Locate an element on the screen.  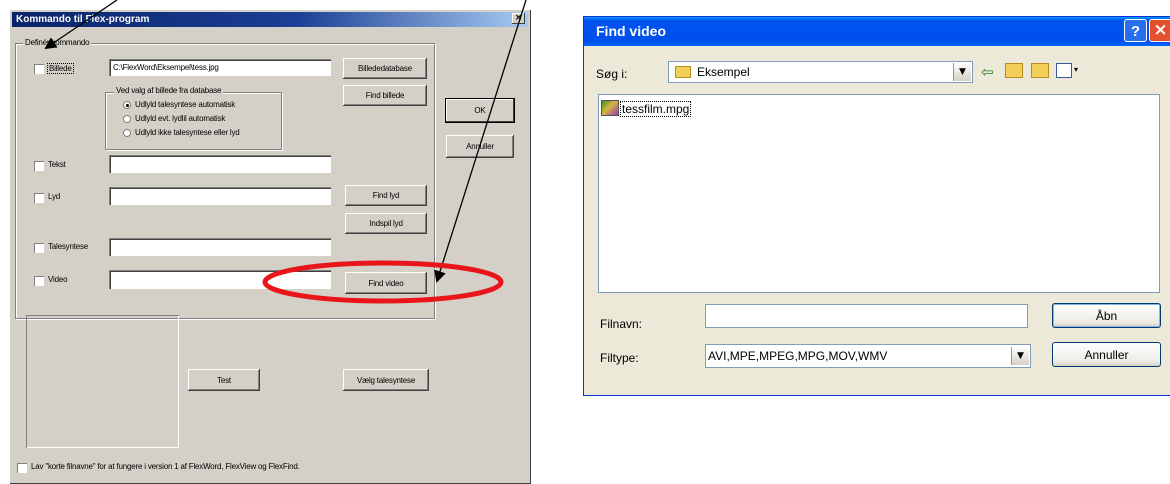
arrow-to-find-video is located at coordinates (480, 141).